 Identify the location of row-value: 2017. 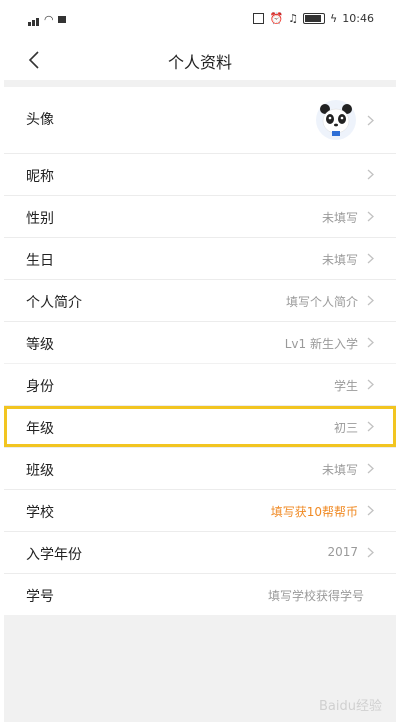
(342, 552).